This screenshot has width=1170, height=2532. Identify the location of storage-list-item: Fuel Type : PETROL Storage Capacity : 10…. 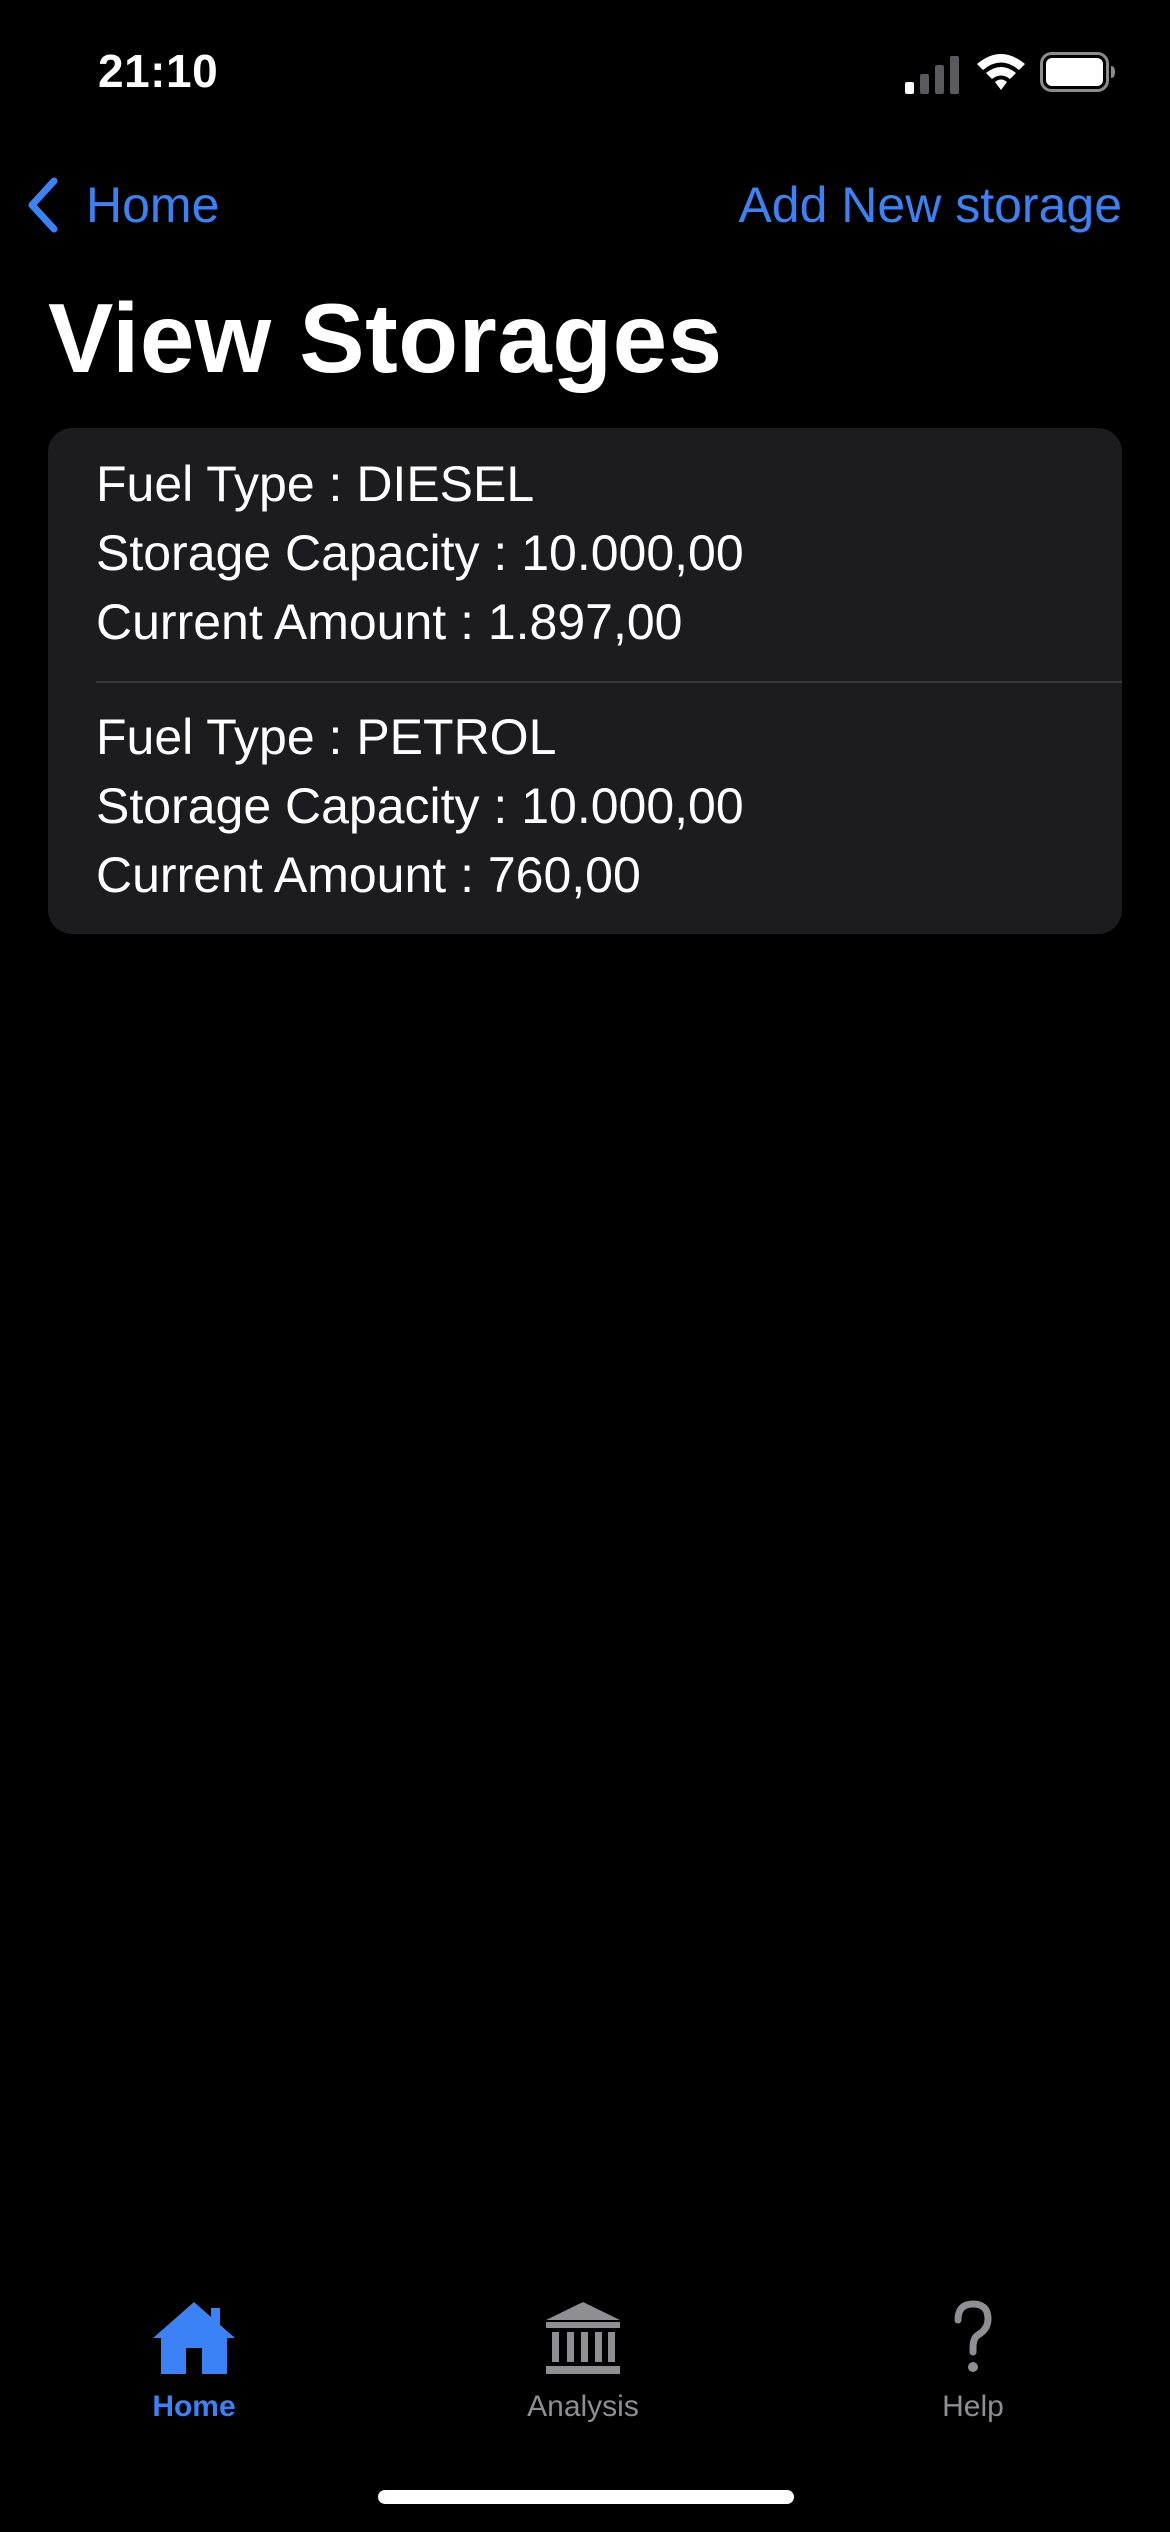
(585, 807).